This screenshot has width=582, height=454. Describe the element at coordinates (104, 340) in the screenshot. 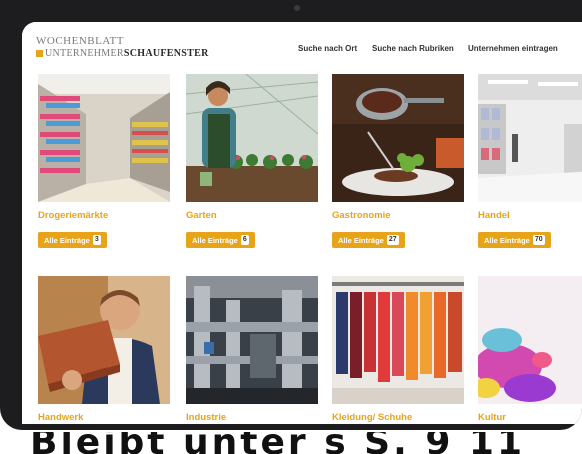

I see `category-image-handwerk` at that location.